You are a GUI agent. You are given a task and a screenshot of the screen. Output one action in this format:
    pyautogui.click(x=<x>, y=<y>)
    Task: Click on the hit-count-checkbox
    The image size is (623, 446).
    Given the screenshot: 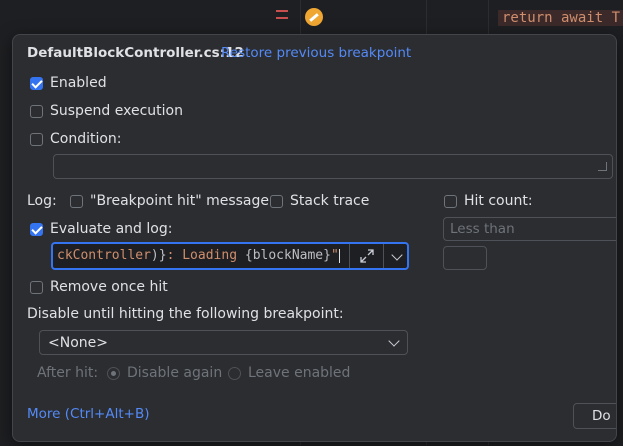 What is the action you would take?
    pyautogui.click(x=450, y=201)
    